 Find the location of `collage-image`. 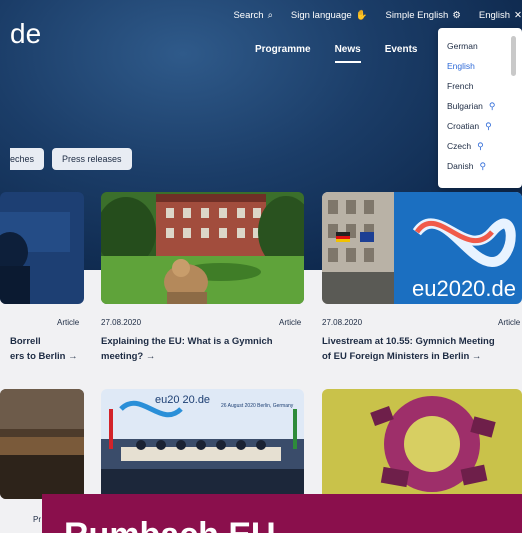

collage-image is located at coordinates (422, 444).